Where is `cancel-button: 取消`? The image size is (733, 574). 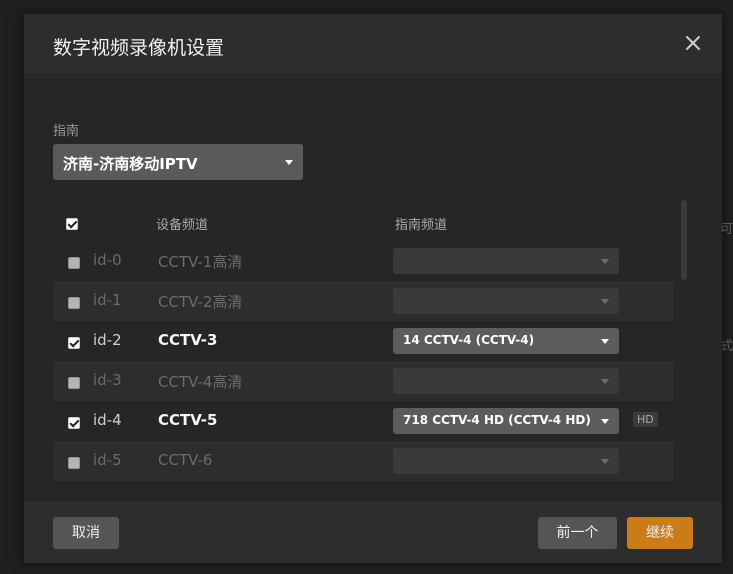 cancel-button: 取消 is located at coordinates (86, 533).